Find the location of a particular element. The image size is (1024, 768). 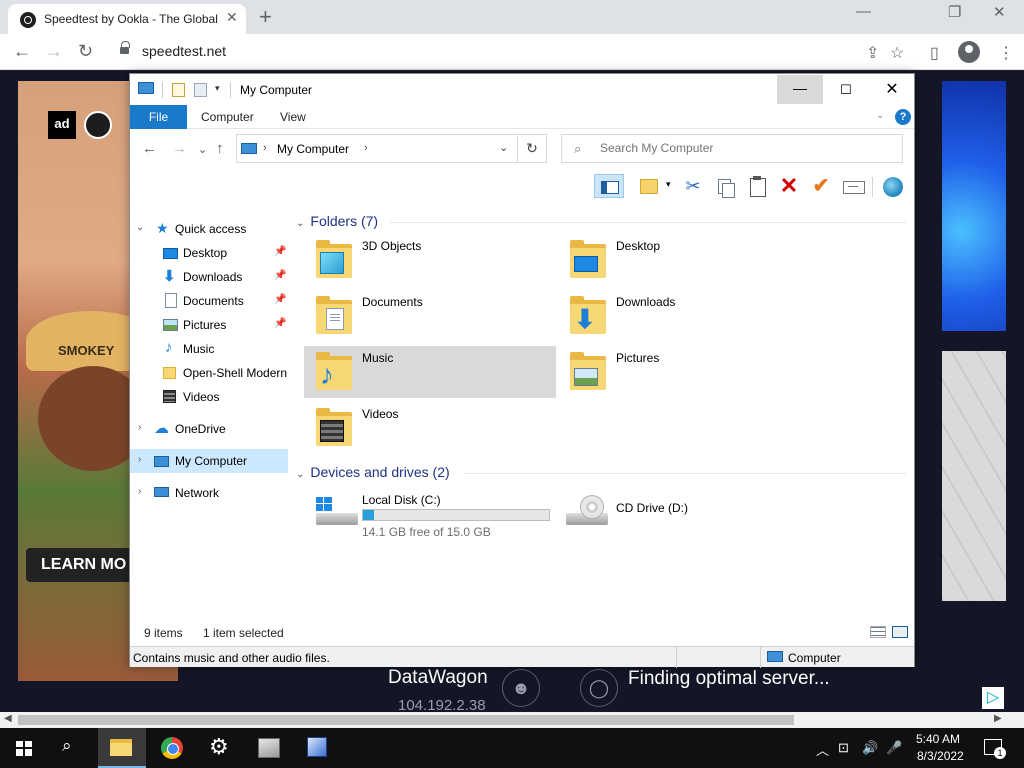

delete-icon: ✕ is located at coordinates (789, 186).